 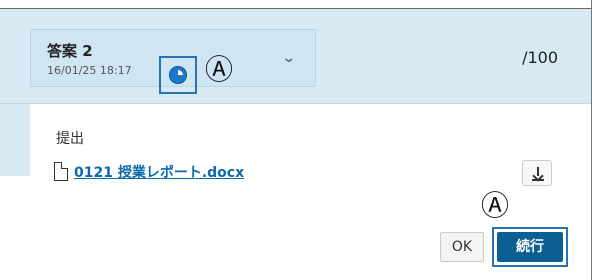 I want to click on continue-button-highlight: 続行, so click(x=530, y=247).